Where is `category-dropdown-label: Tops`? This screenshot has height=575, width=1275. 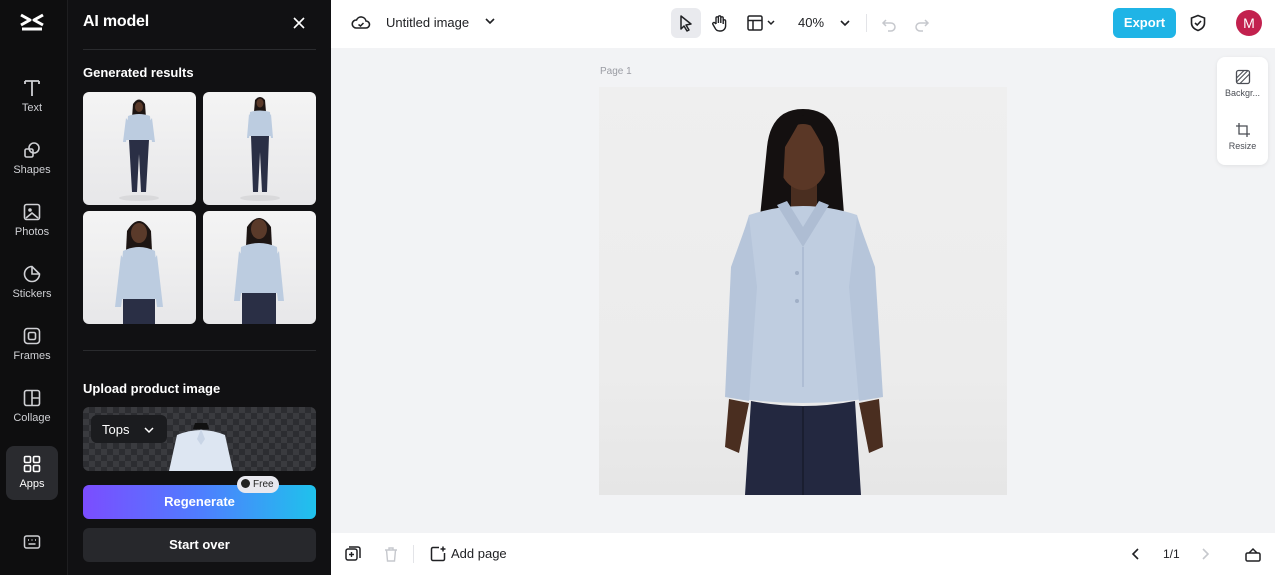 category-dropdown-label: Tops is located at coordinates (116, 429).